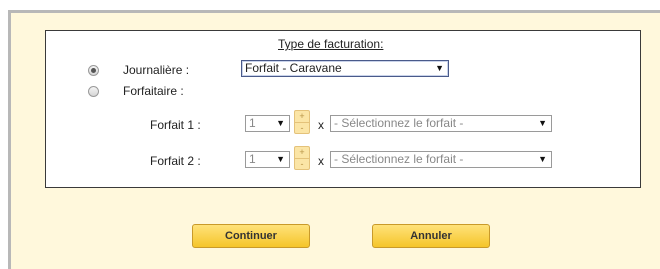 This screenshot has height=269, width=660. I want to click on cancel-button: Annuler, so click(431, 236).